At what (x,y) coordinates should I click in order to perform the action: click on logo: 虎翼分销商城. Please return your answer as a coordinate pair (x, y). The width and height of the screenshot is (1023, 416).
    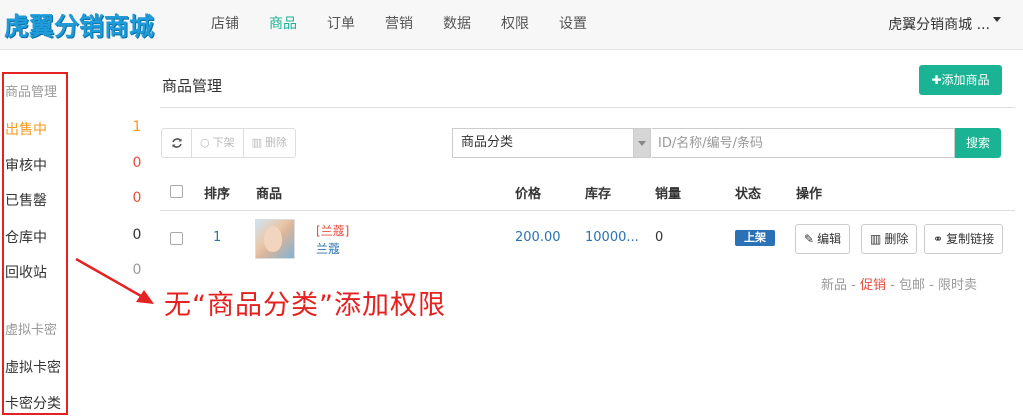
    Looking at the image, I should click on (79, 25).